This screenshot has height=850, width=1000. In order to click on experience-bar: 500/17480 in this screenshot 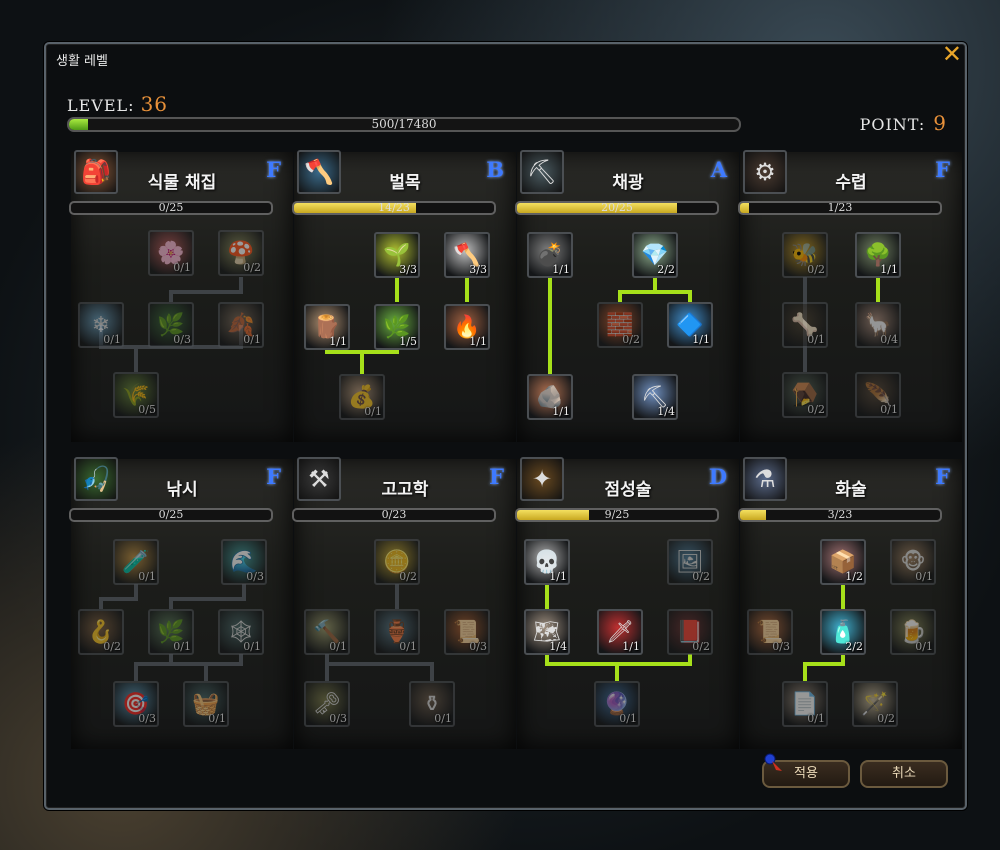, I will do `click(404, 124)`.